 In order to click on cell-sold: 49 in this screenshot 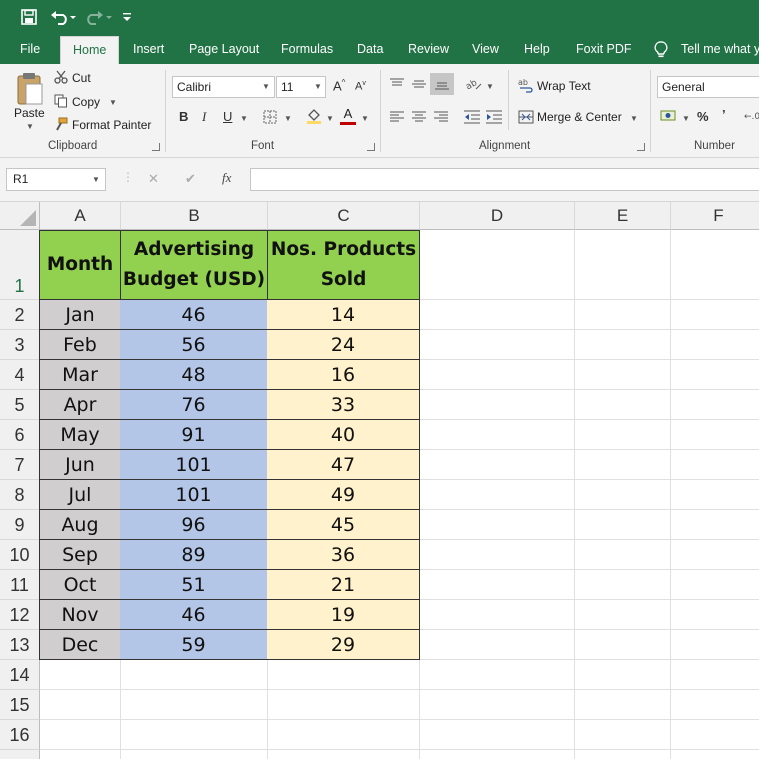, I will do `click(343, 495)`.